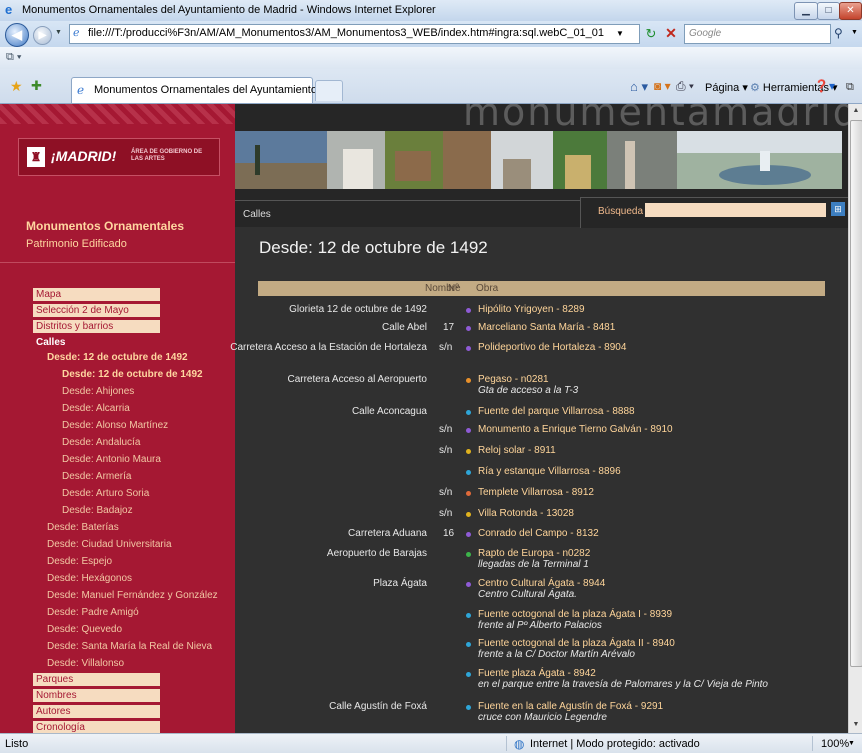 The image size is (862, 753). Describe the element at coordinates (541, 152) in the screenshot. I see `banner: monumentamadrid` at that location.